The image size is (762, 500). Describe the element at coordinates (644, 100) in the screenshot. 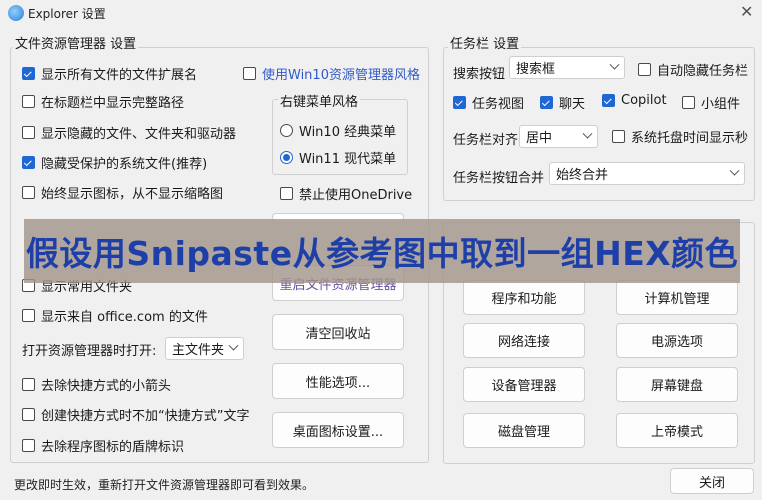

I see `checkbox-label: Copilot` at that location.